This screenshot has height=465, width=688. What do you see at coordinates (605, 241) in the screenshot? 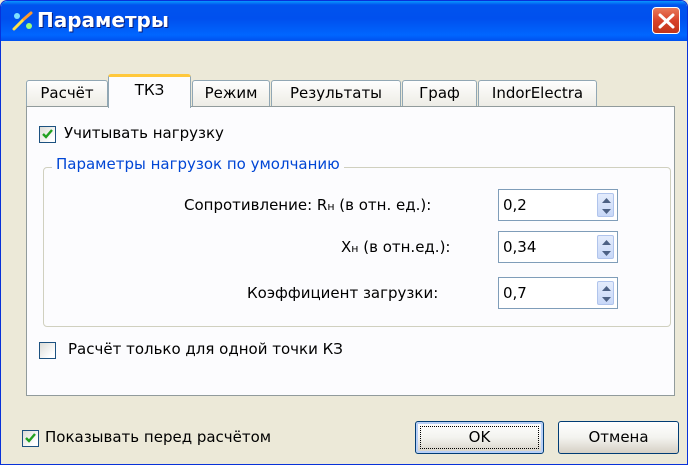
I see `reactance-spin-up` at bounding box center [605, 241].